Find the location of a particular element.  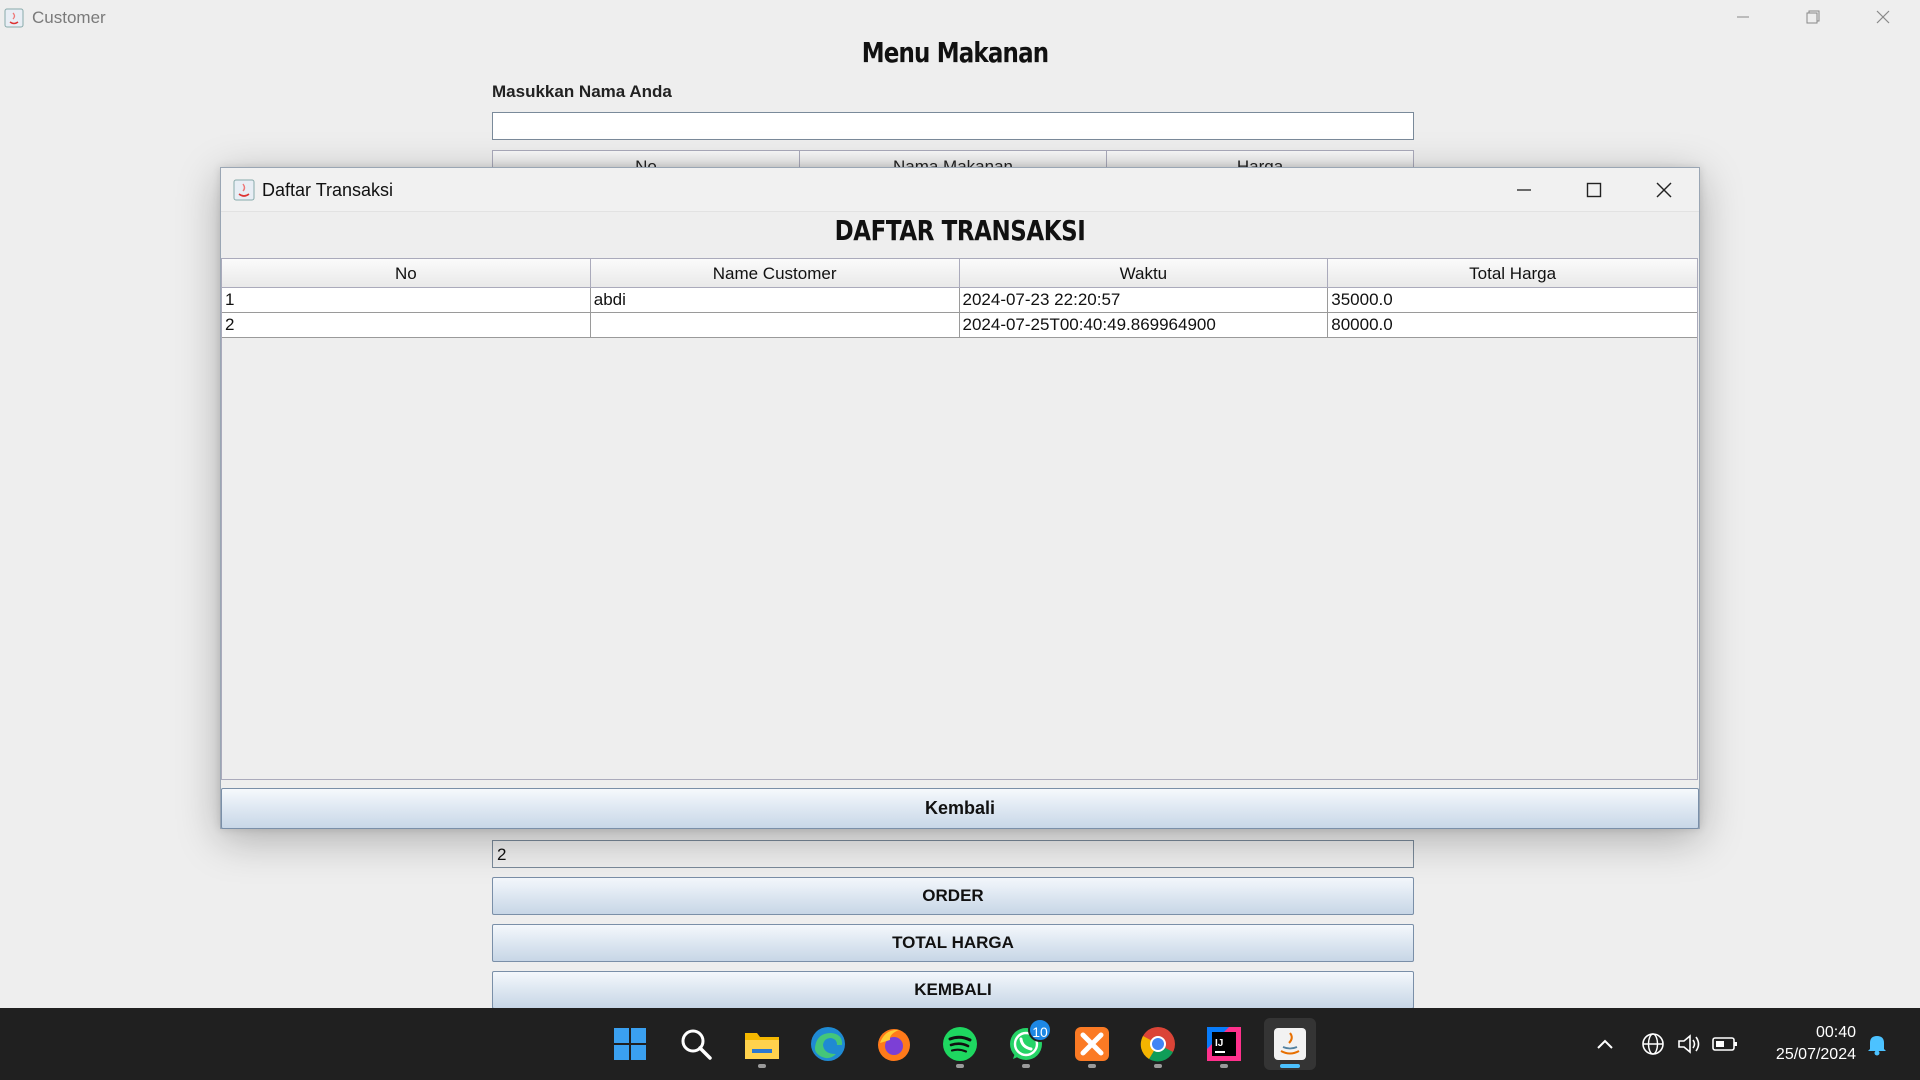

menu-col-nama-makanan: Nama Makanan is located at coordinates (953, 159).